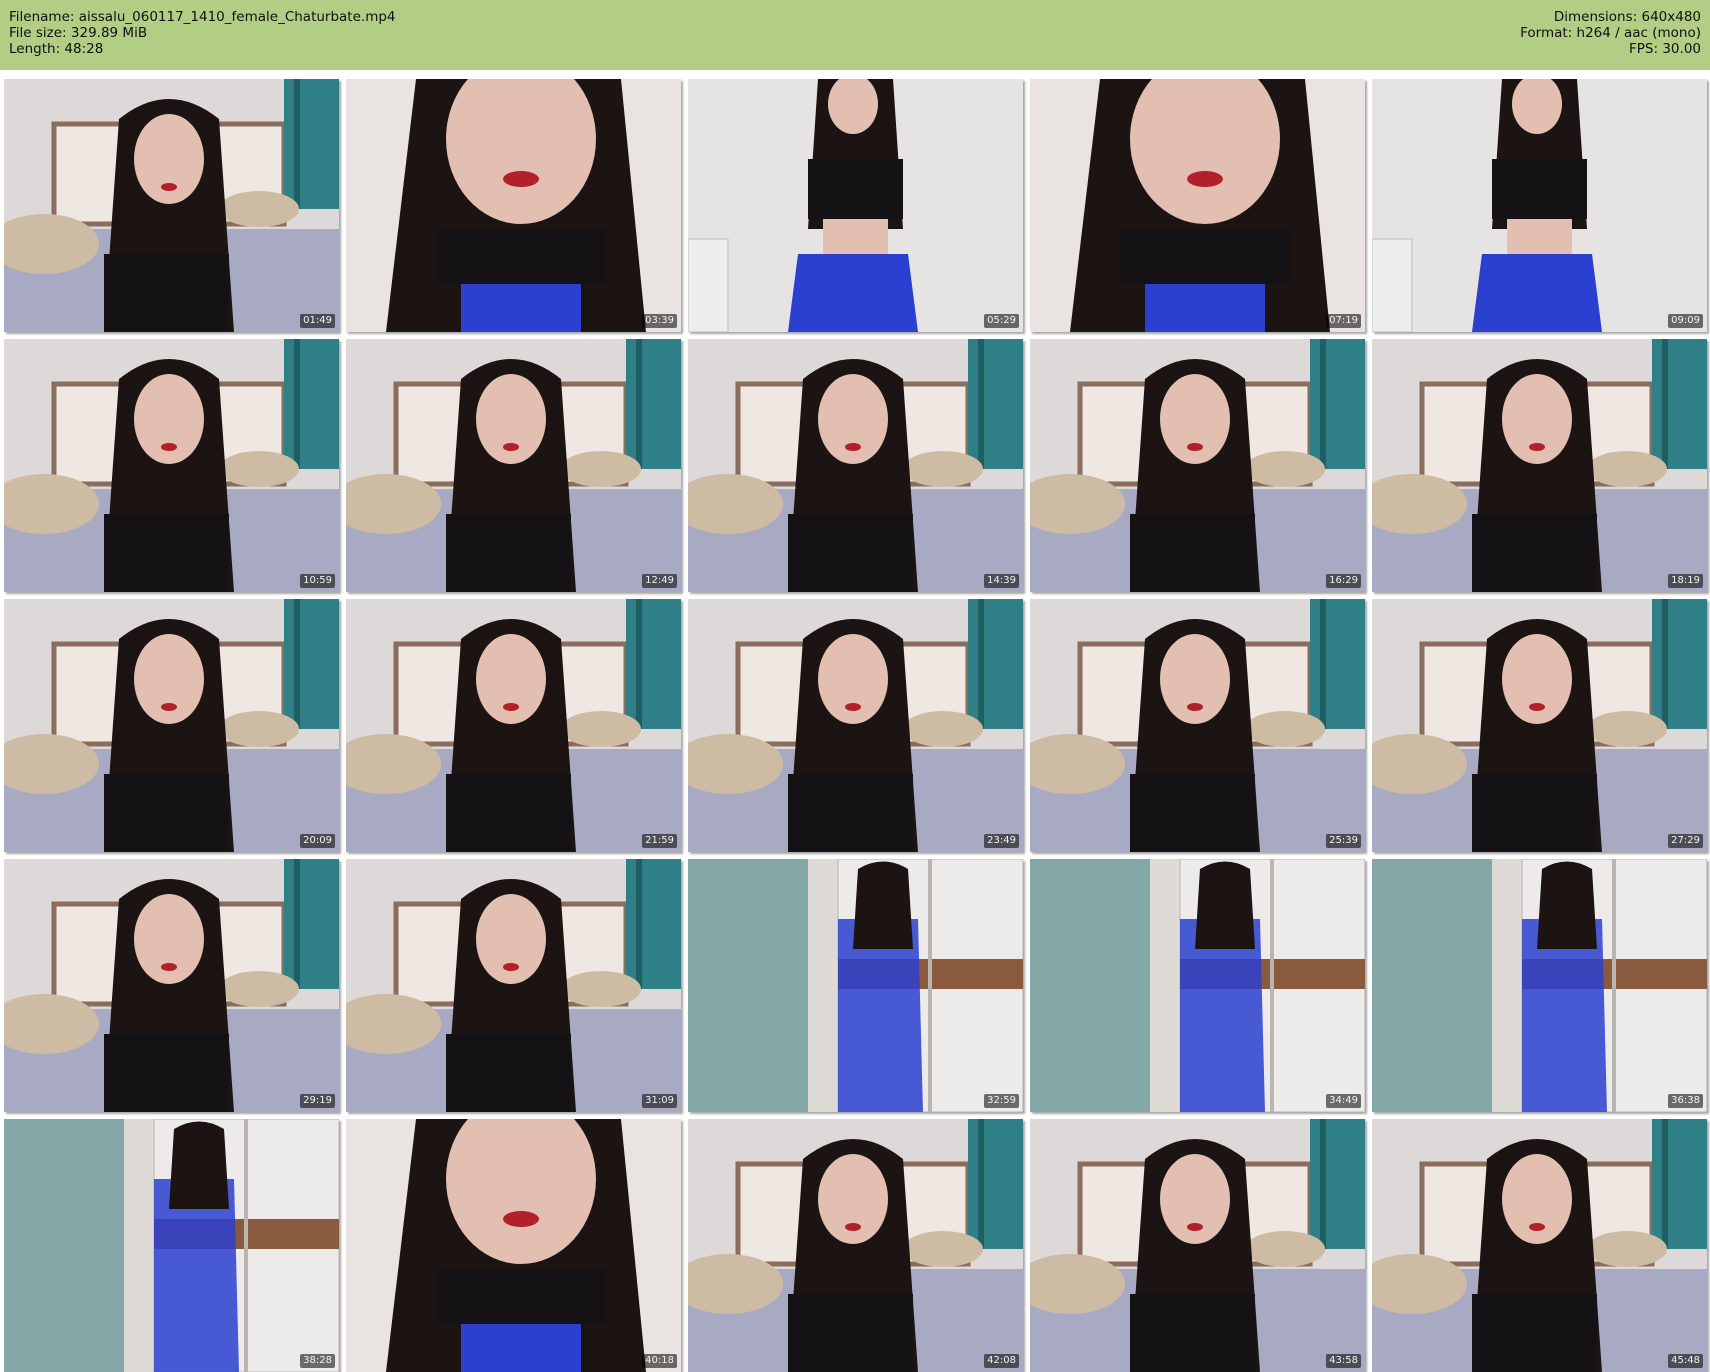  Describe the element at coordinates (659, 1361) in the screenshot. I see `timestamp-label: 40:18` at that location.